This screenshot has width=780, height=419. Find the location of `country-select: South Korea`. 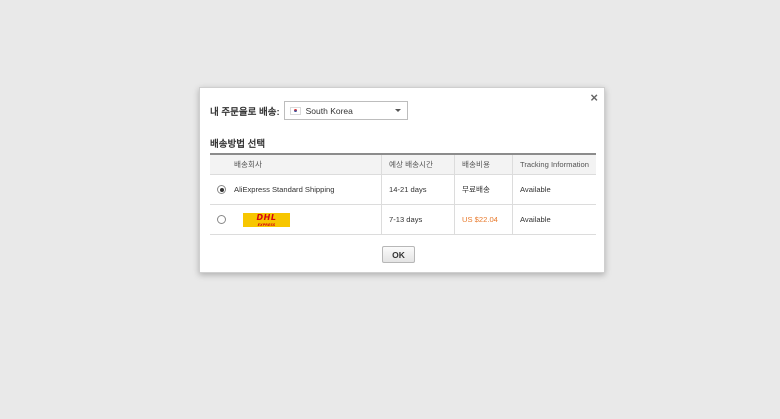

country-select: South Korea is located at coordinates (345, 110).